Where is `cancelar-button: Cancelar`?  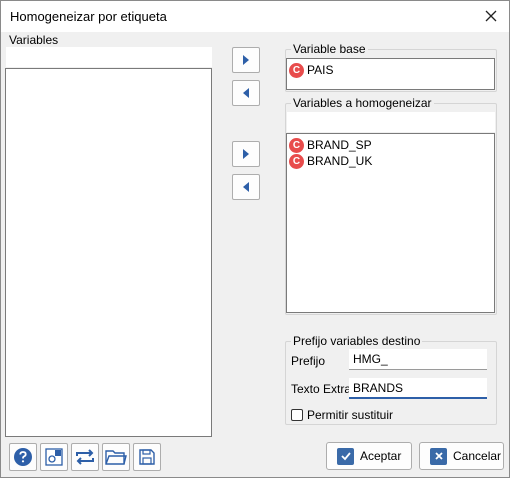
cancelar-button: Cancelar is located at coordinates (461, 456).